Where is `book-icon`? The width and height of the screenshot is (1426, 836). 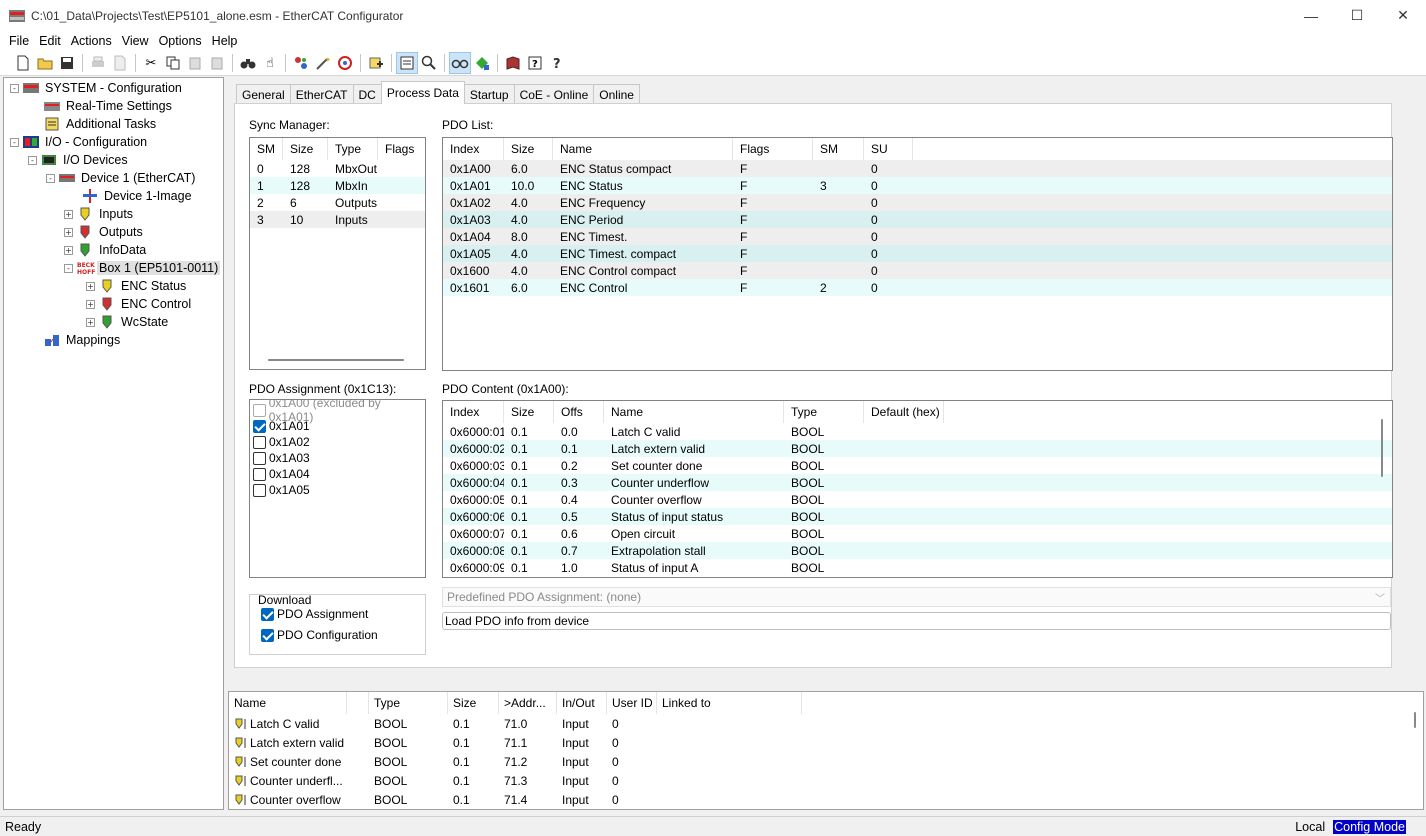 book-icon is located at coordinates (513, 63).